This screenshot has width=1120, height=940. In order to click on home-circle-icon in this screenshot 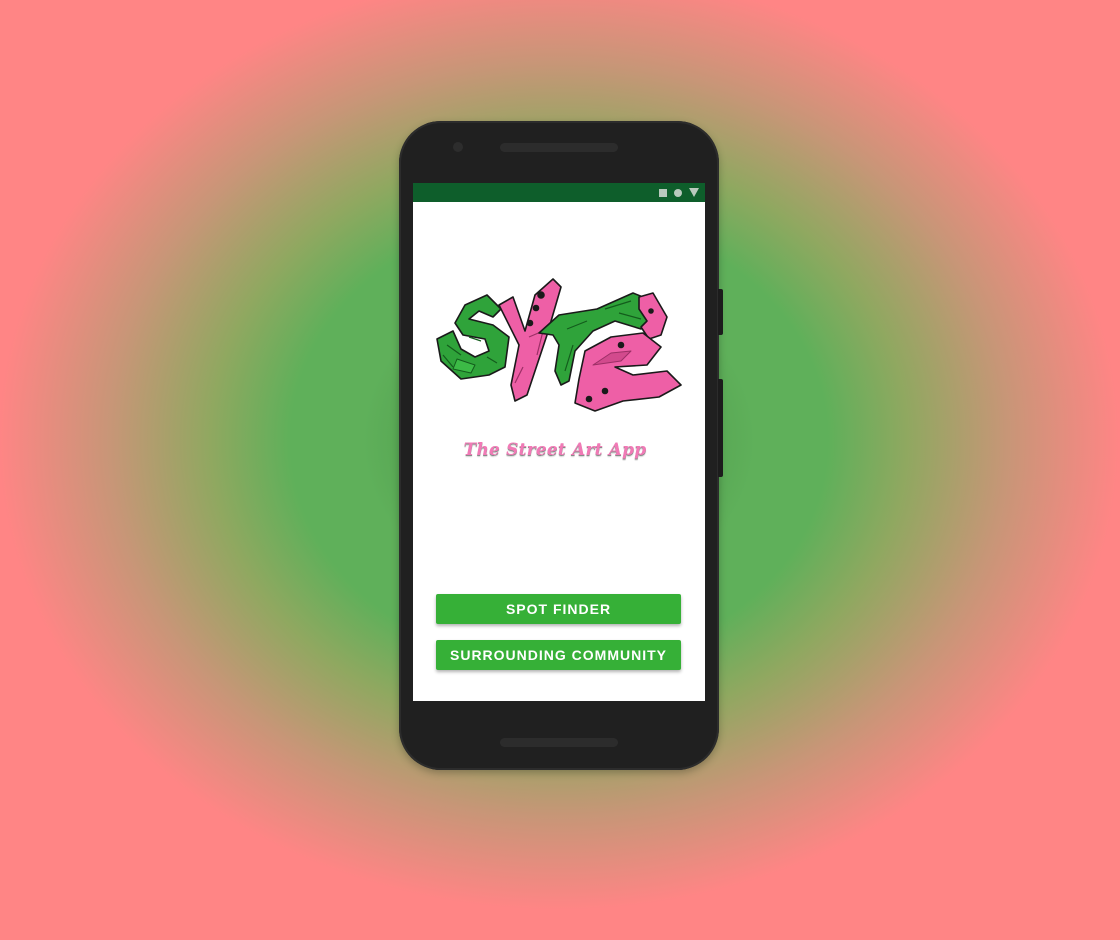, I will do `click(678, 192)`.